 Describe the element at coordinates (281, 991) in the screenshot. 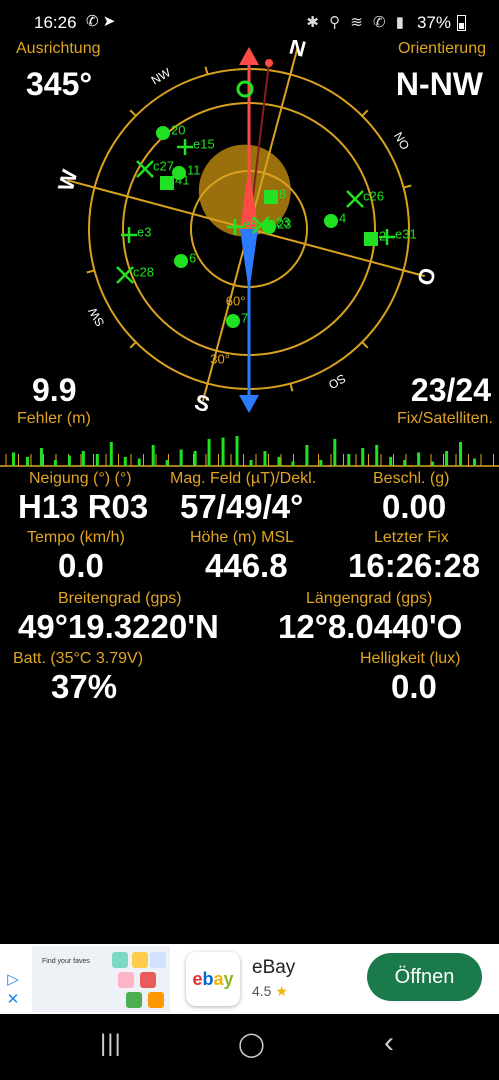

I see `star-icon: ★` at that location.